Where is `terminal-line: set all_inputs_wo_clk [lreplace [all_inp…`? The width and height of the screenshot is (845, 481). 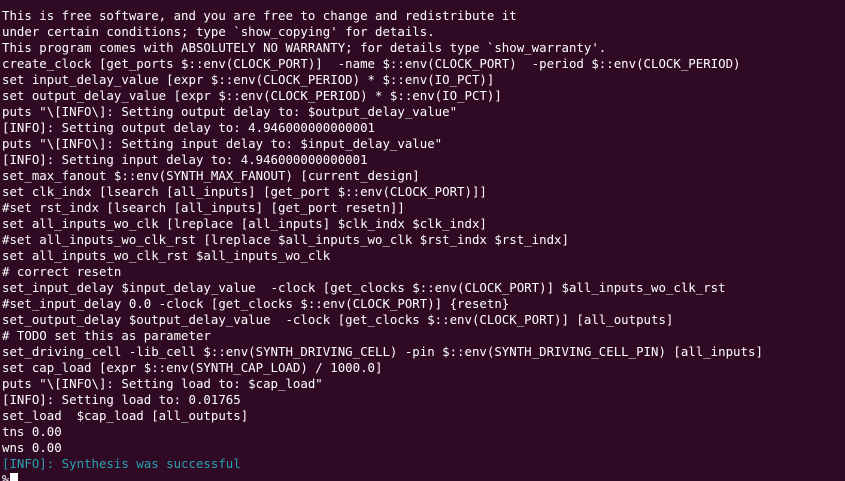
terminal-line: set all_inputs_wo_clk [lreplace [all_inp… is located at coordinates (244, 223).